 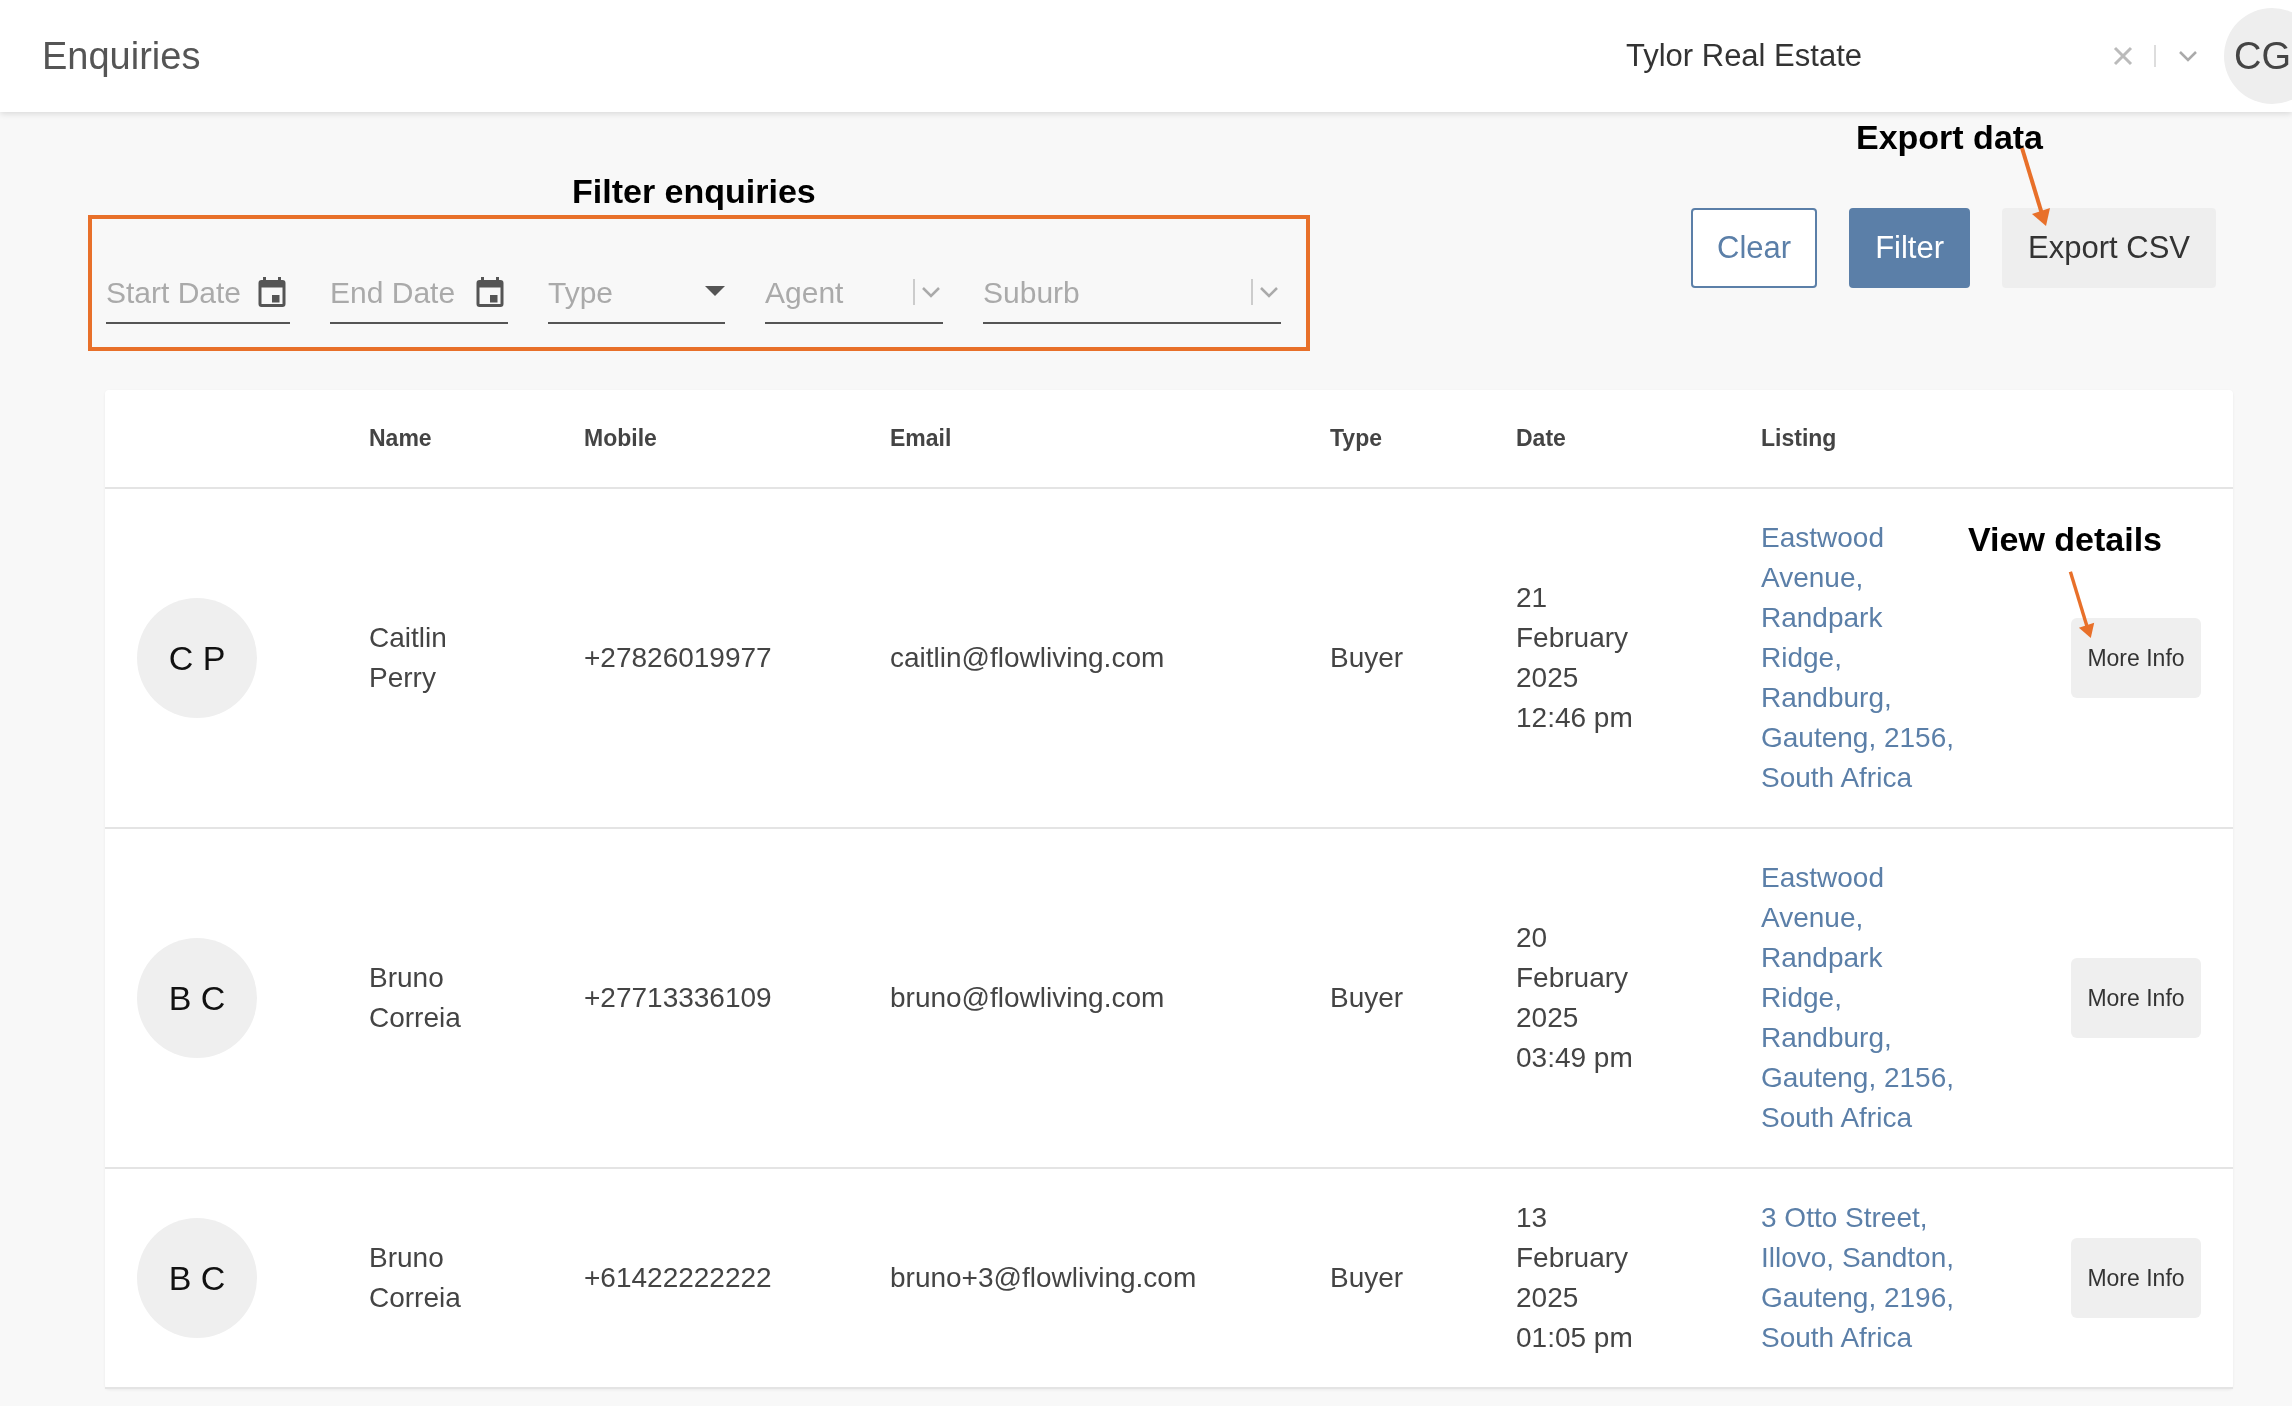 What do you see at coordinates (121, 56) in the screenshot?
I see `page-title: Enquiries` at bounding box center [121, 56].